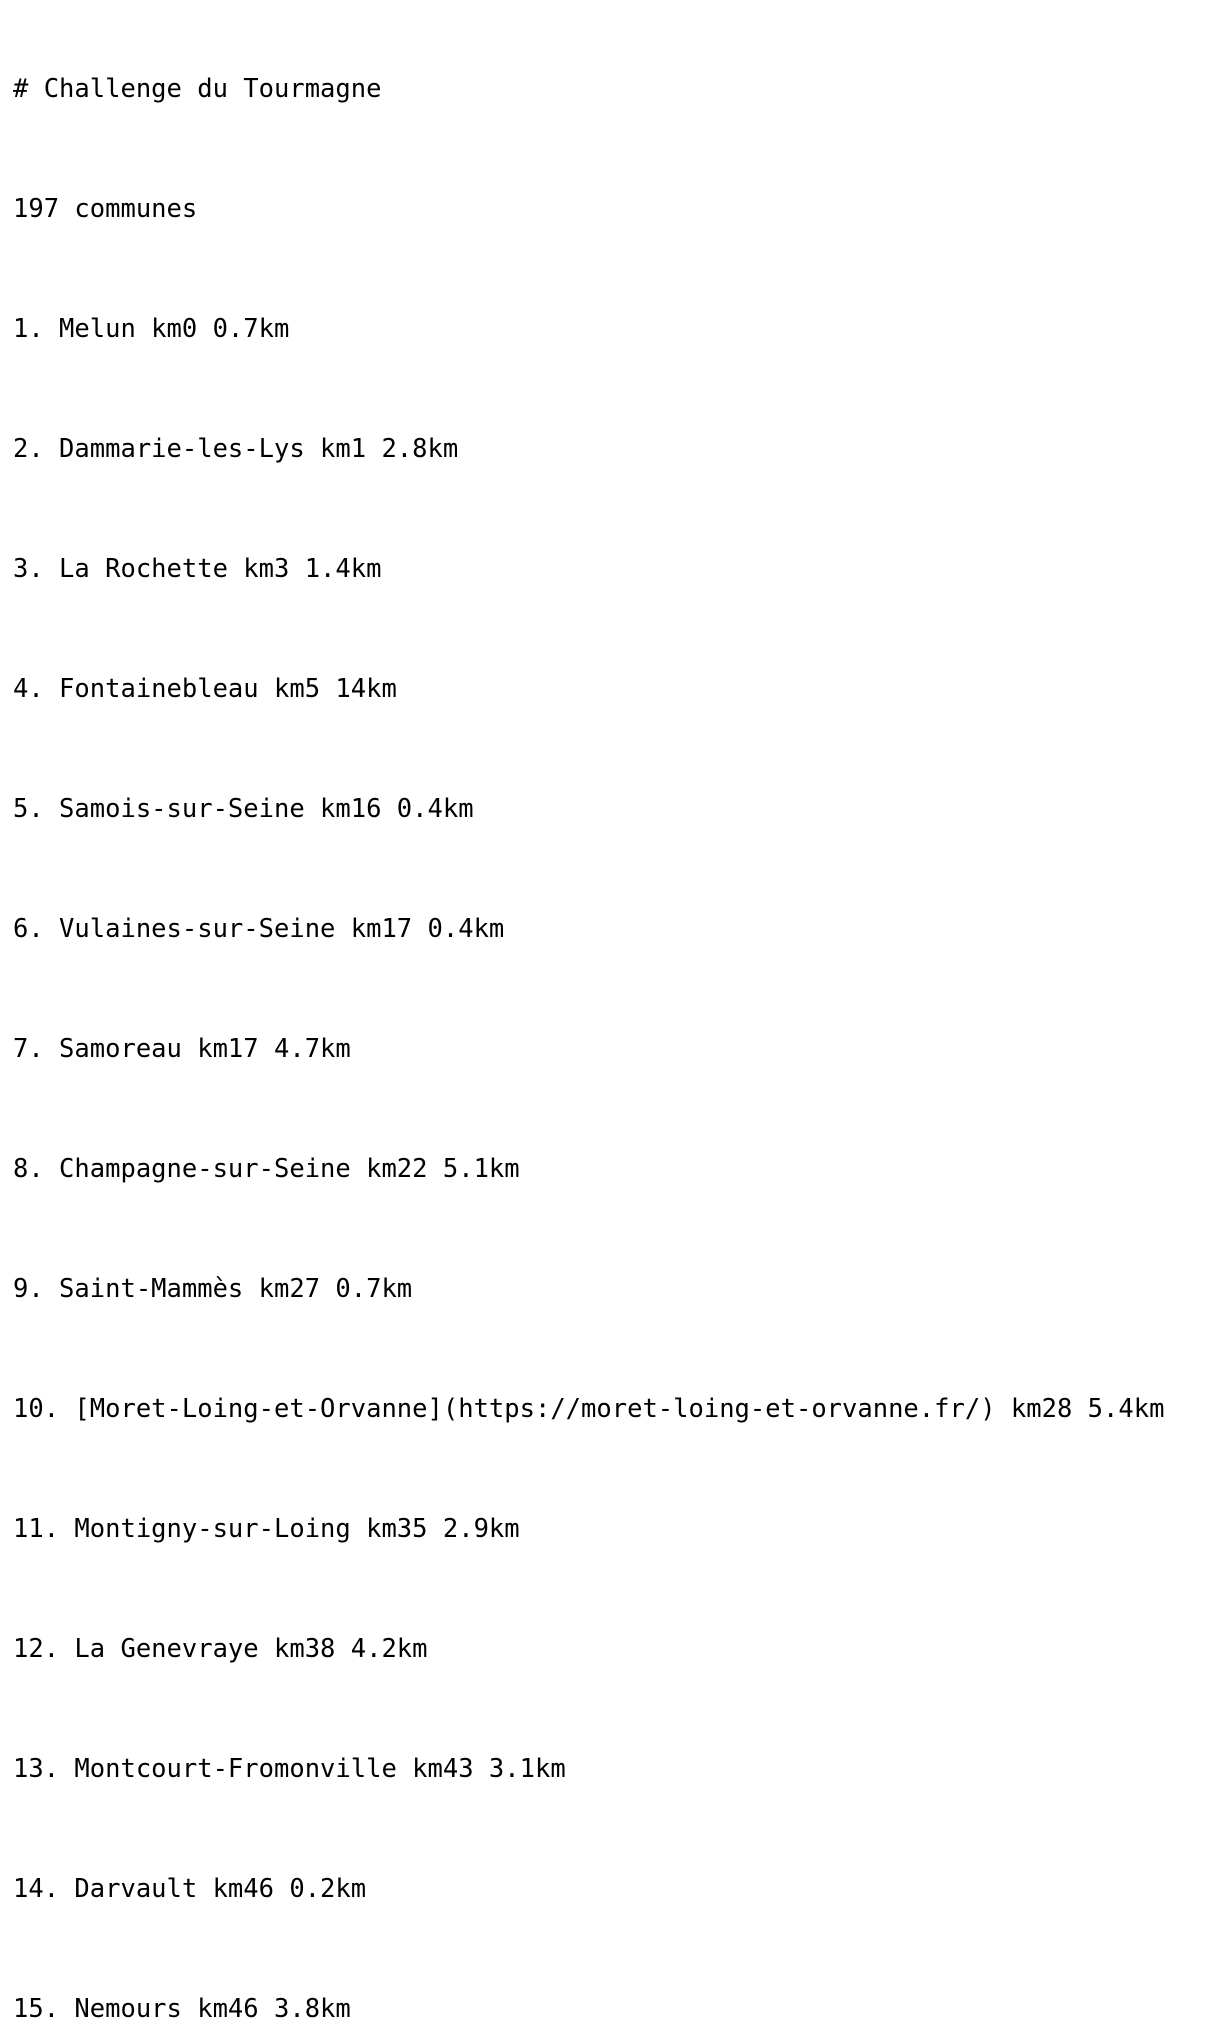  What do you see at coordinates (266, 1529) in the screenshot?
I see `list-item: 11. Montigny-sur-Loing km35 2.9km` at bounding box center [266, 1529].